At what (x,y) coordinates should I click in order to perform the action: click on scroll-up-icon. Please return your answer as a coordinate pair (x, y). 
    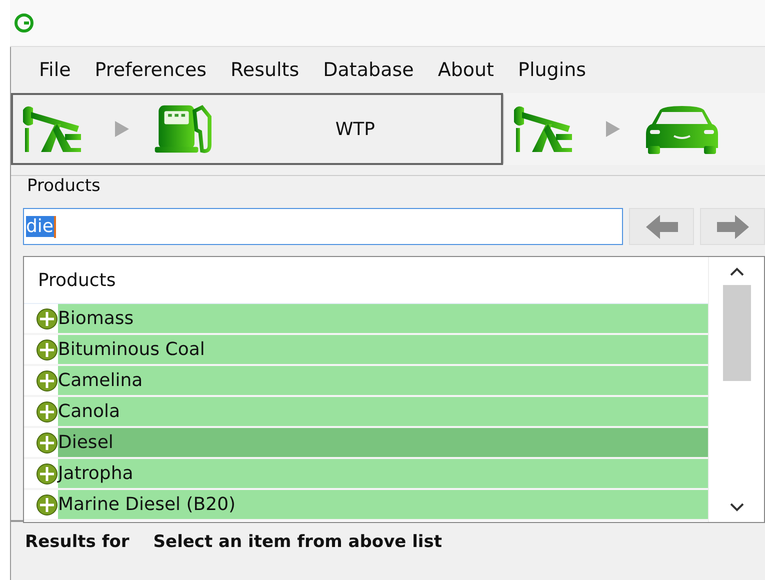
    Looking at the image, I should click on (737, 272).